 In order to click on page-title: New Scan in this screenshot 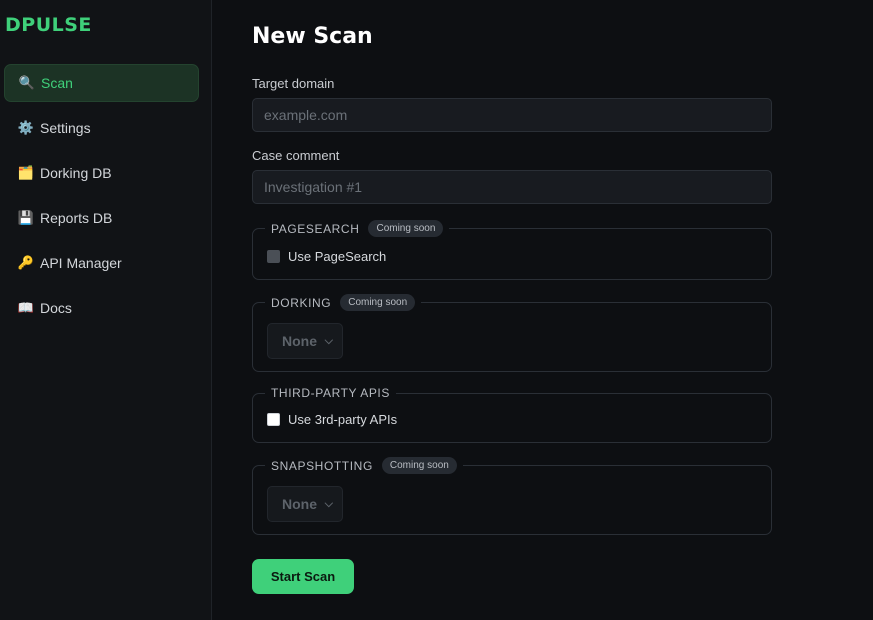, I will do `click(312, 36)`.